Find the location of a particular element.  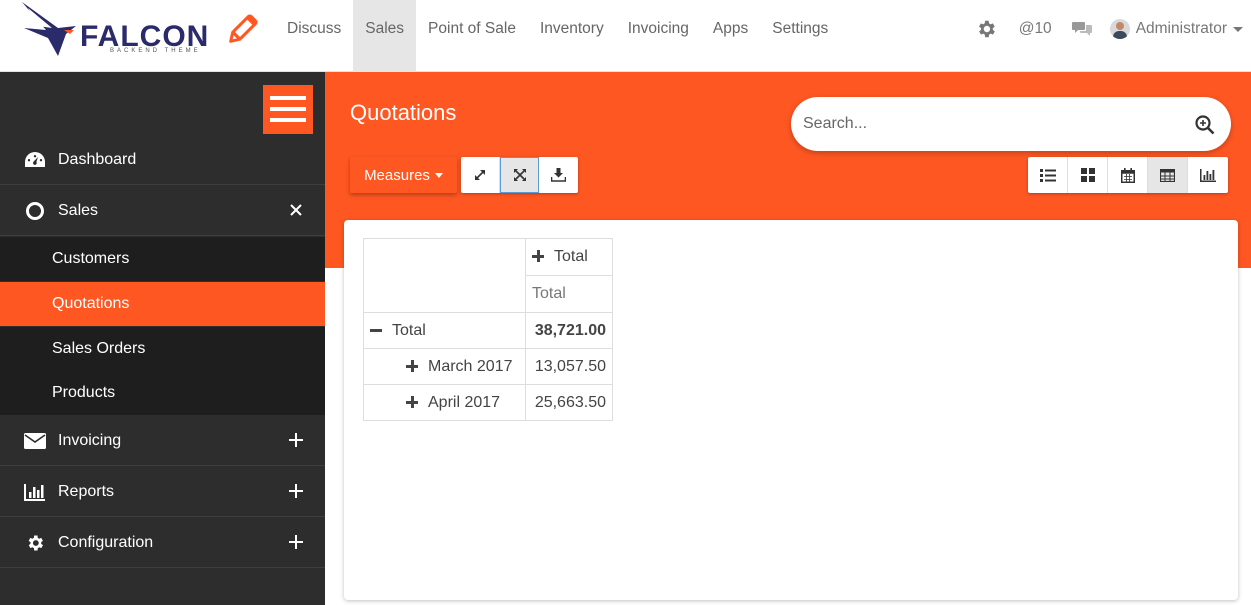

table-icon is located at coordinates (1167, 175).